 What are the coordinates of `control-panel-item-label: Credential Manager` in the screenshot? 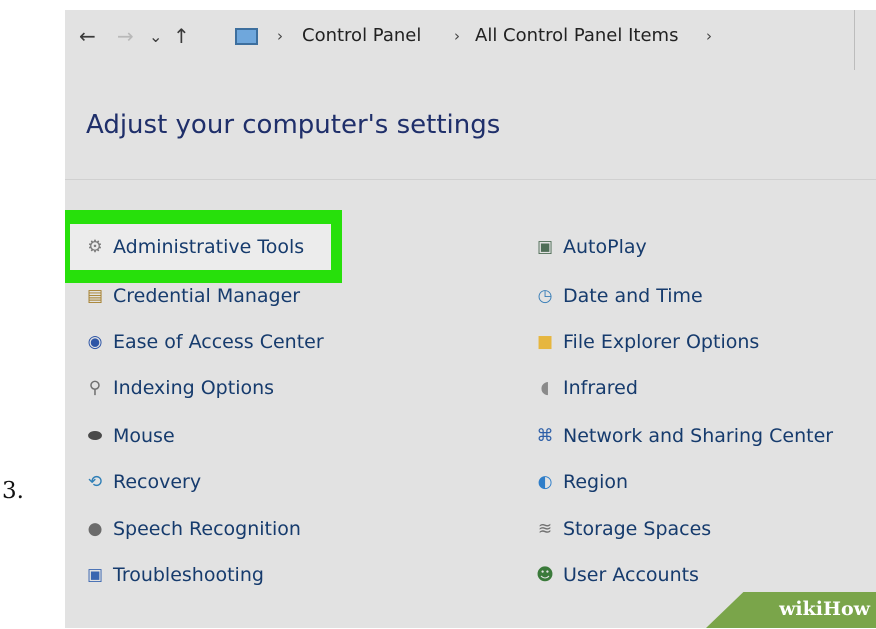 It's located at (207, 296).